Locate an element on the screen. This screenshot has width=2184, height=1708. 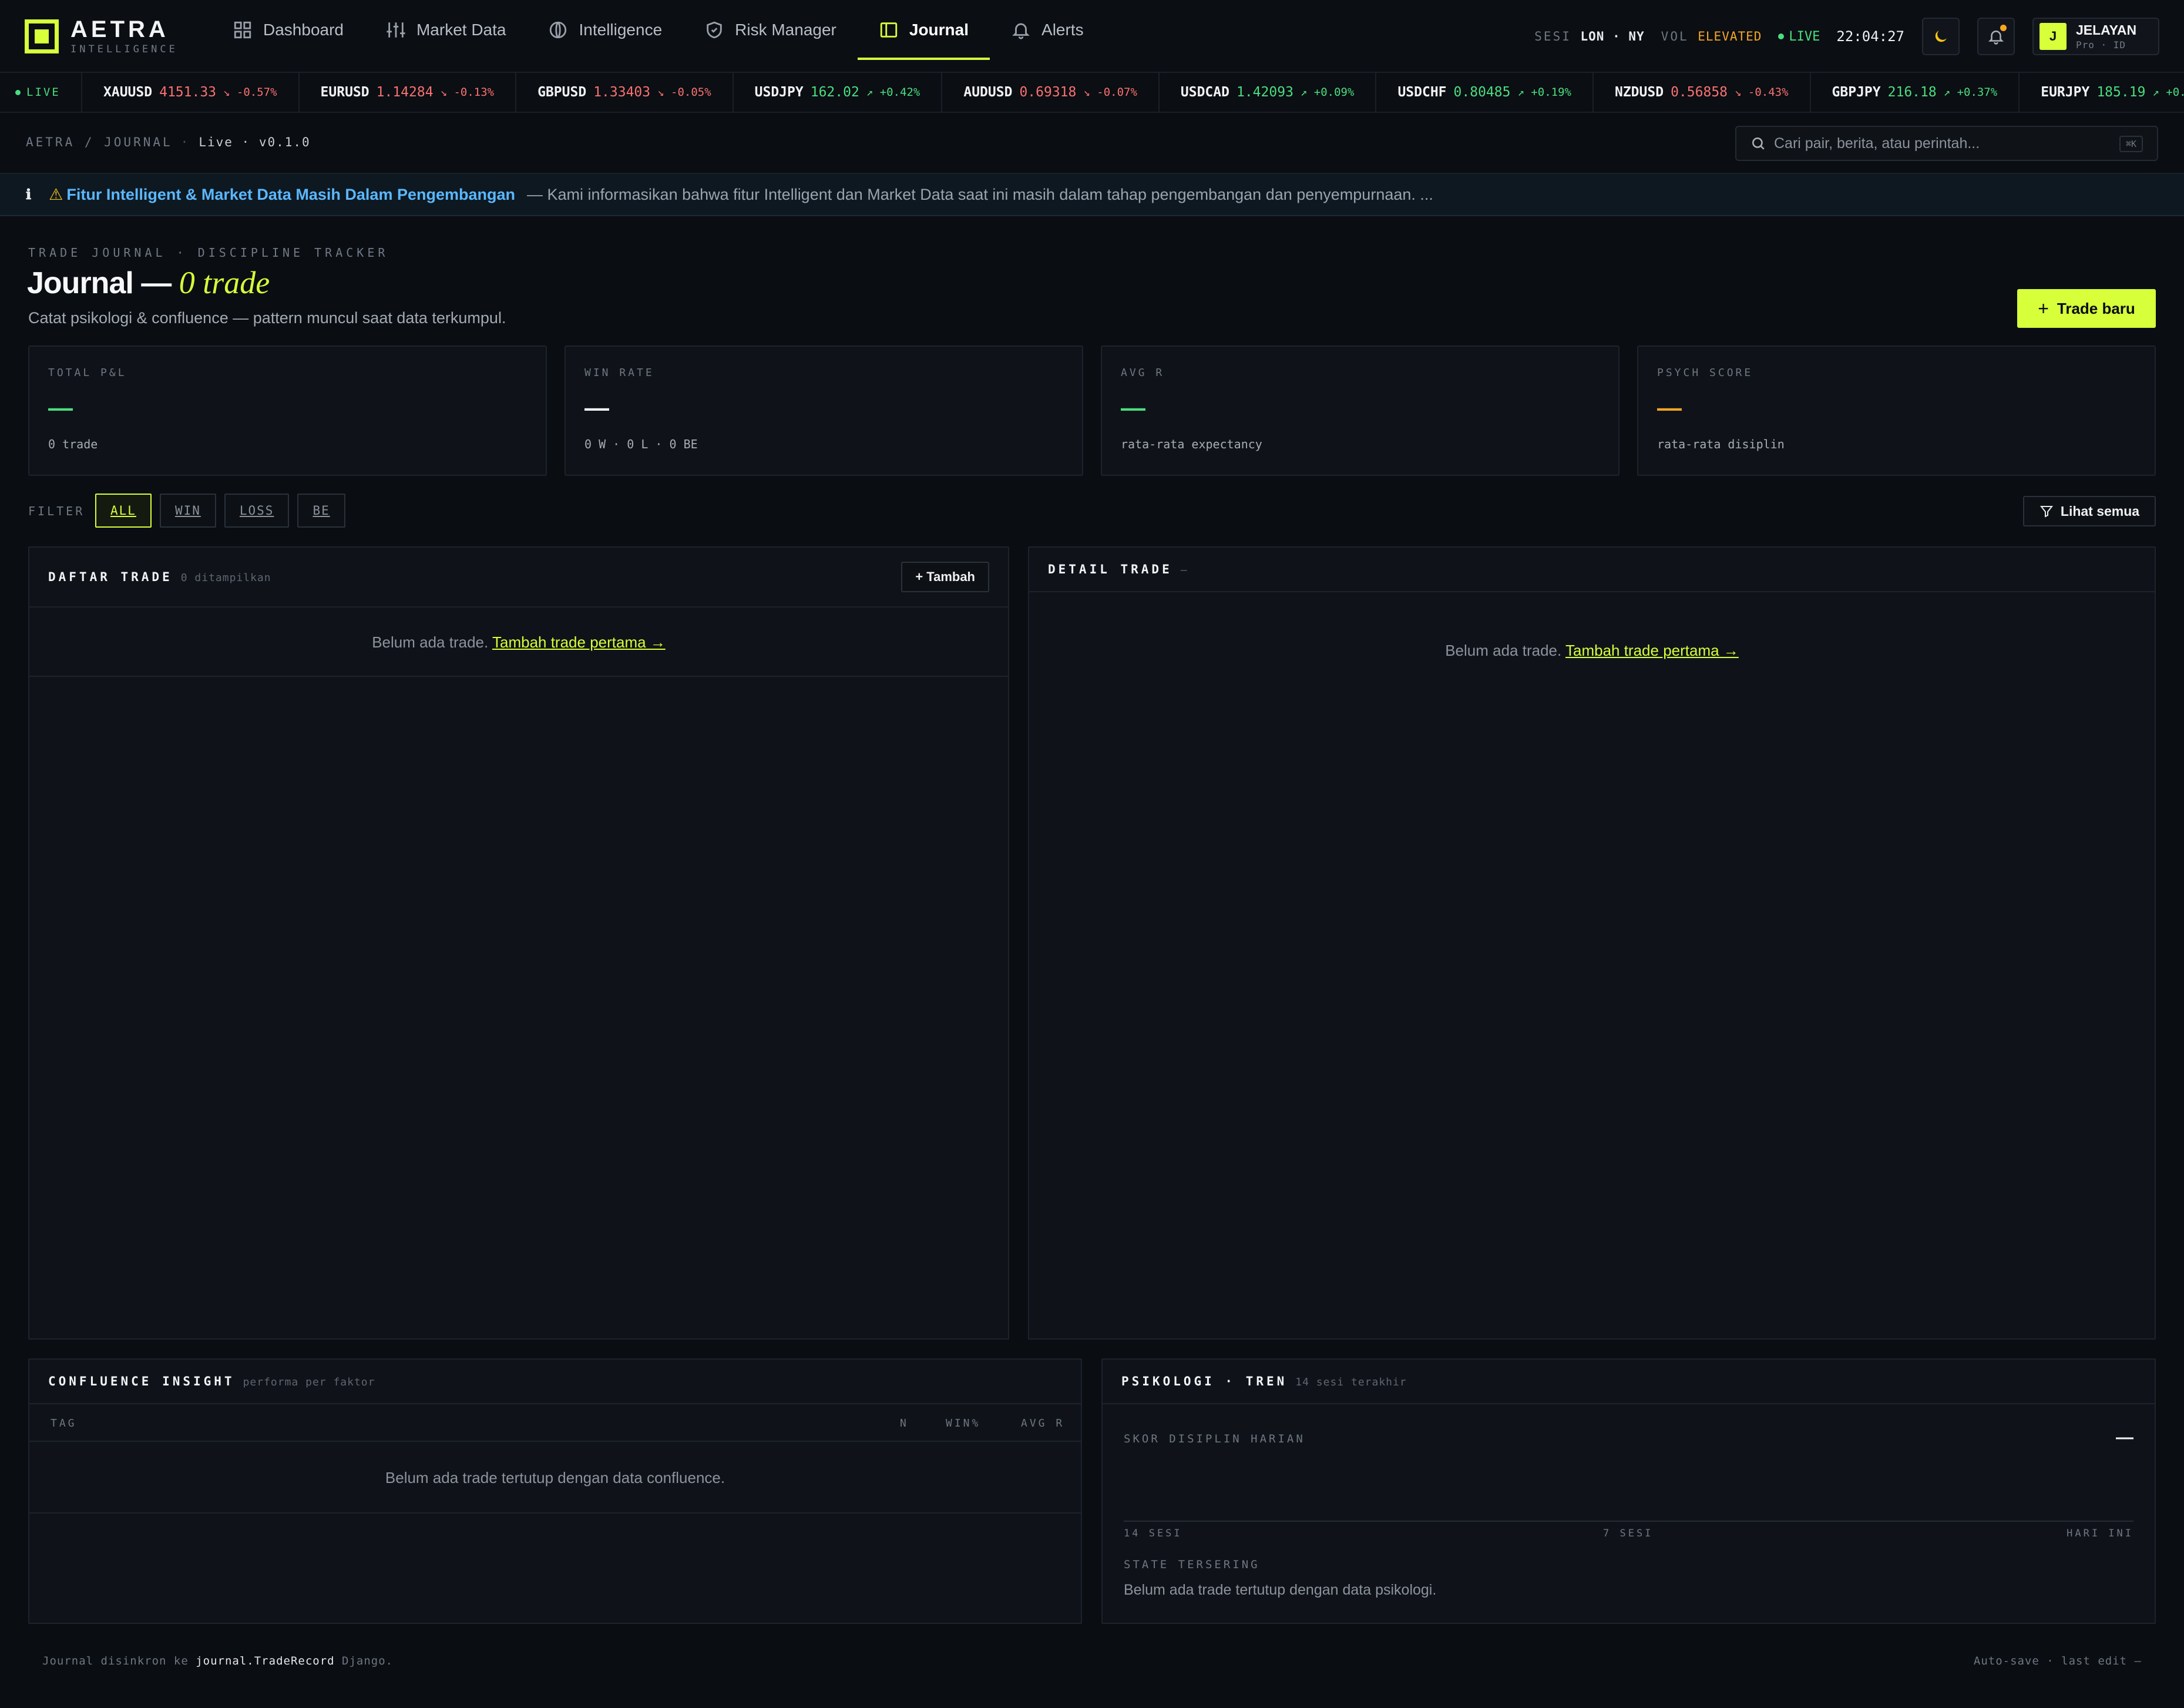
stat-sub: rata-rata expectancy is located at coordinates (1191, 444).